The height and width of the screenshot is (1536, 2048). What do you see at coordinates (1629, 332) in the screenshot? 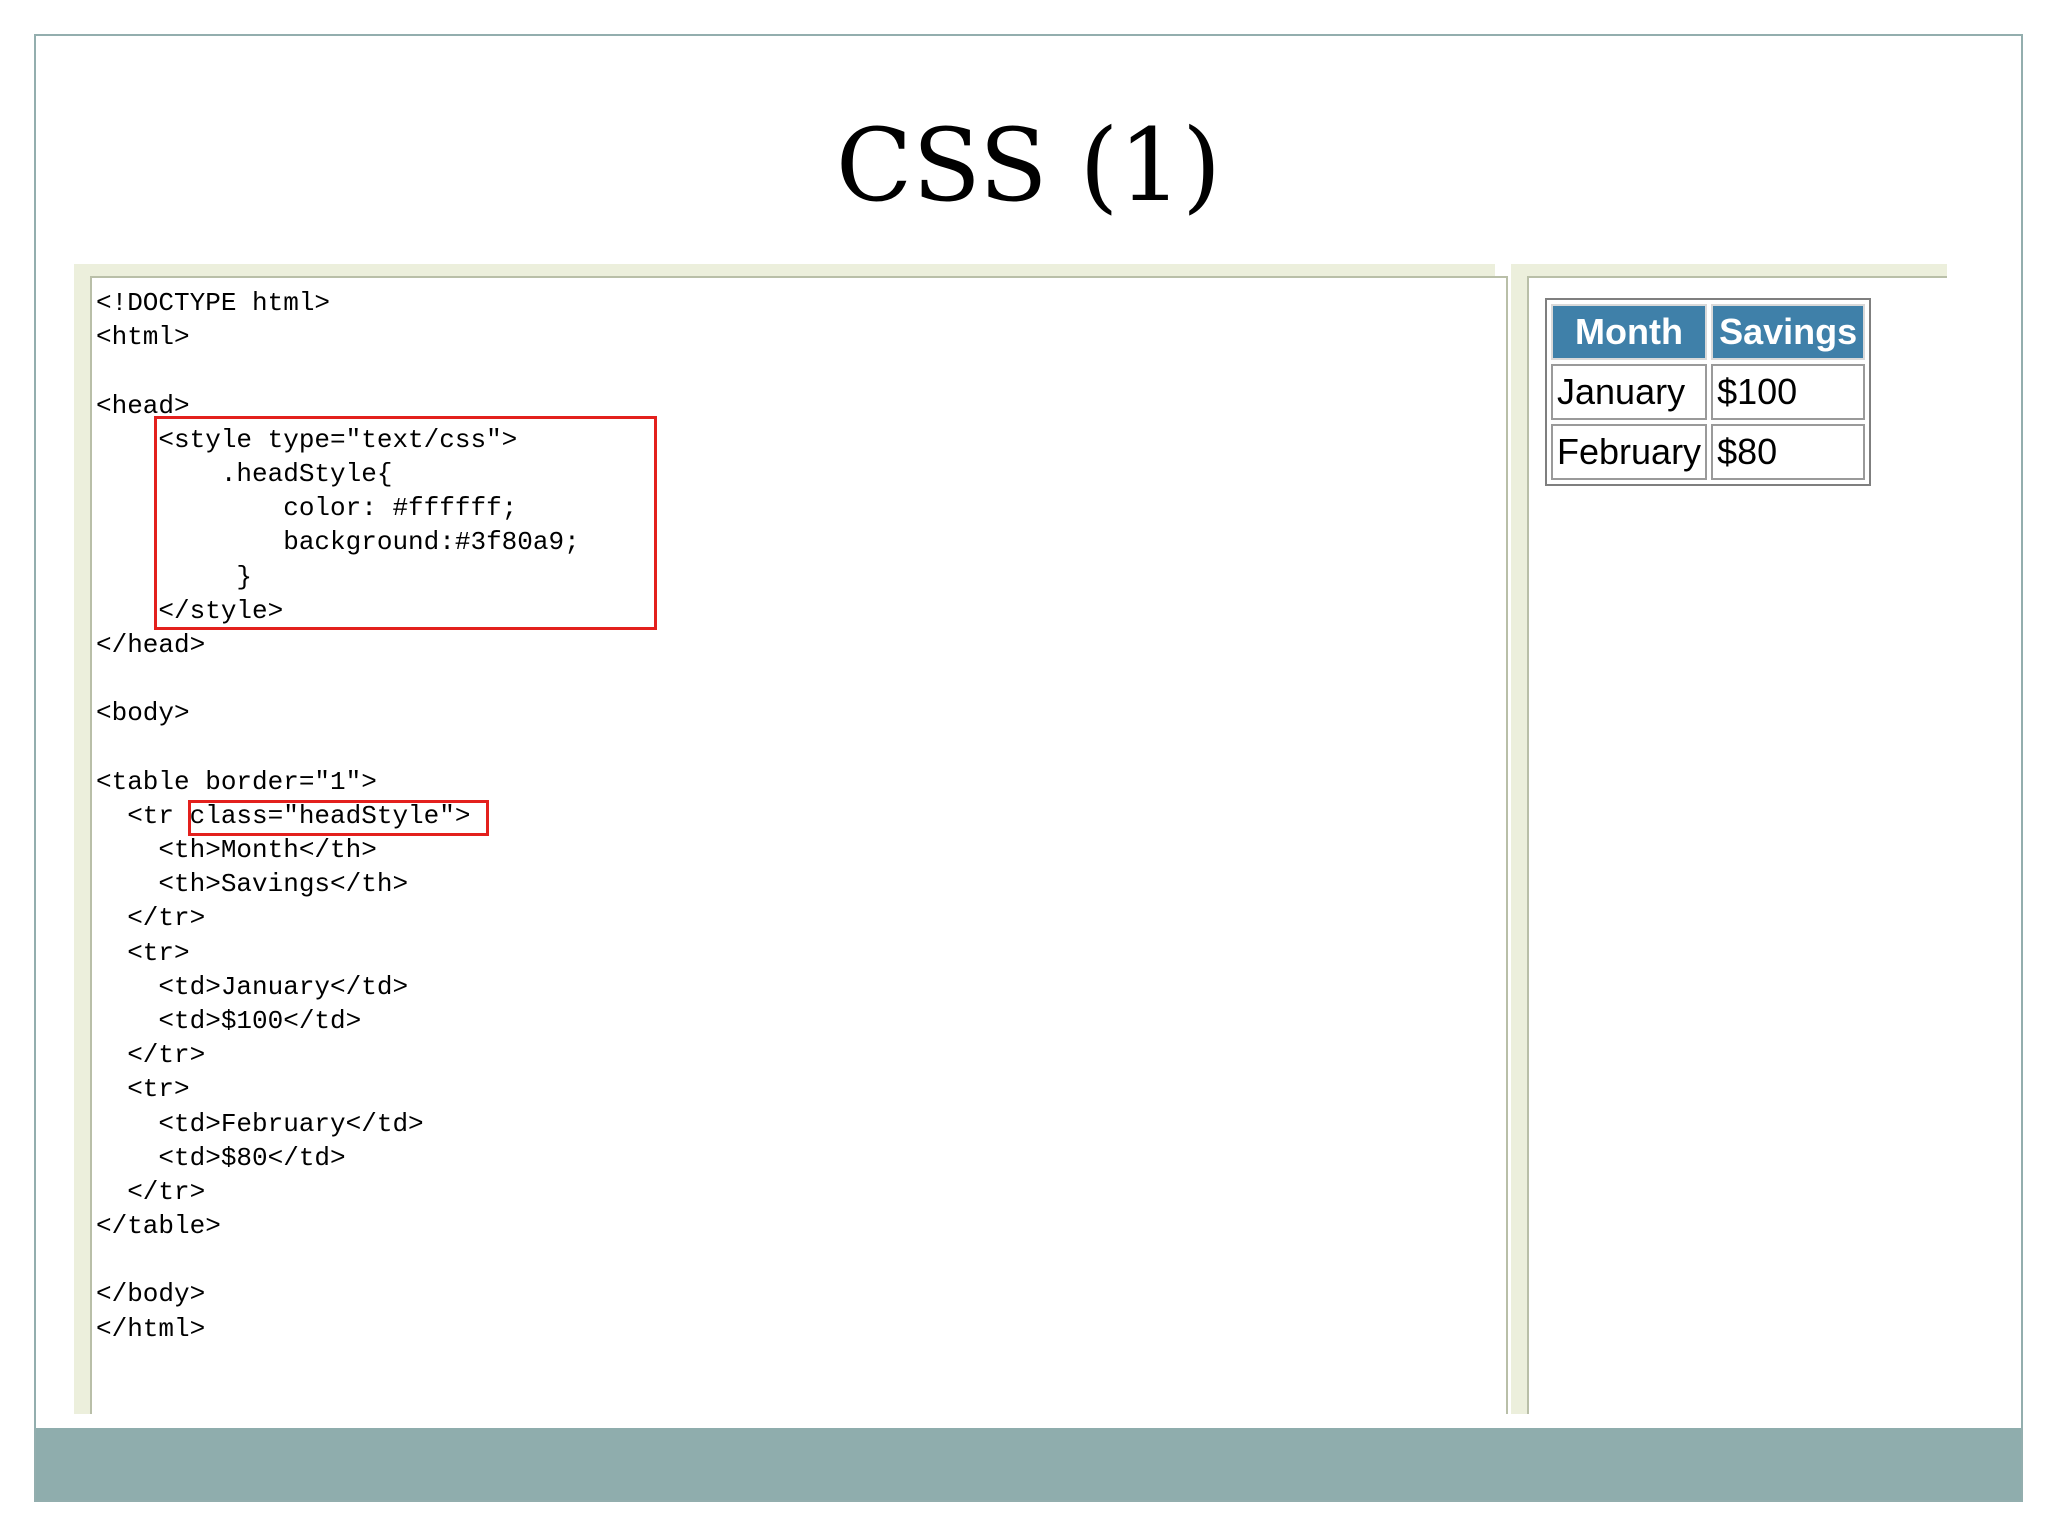
I see `table-header-cell: Month` at bounding box center [1629, 332].